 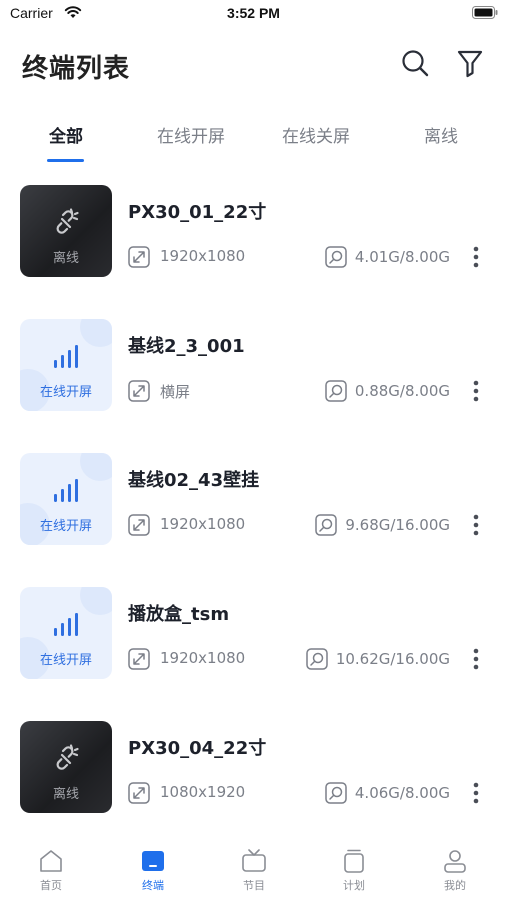 What do you see at coordinates (66, 134) in the screenshot?
I see `tab-all: 全部` at bounding box center [66, 134].